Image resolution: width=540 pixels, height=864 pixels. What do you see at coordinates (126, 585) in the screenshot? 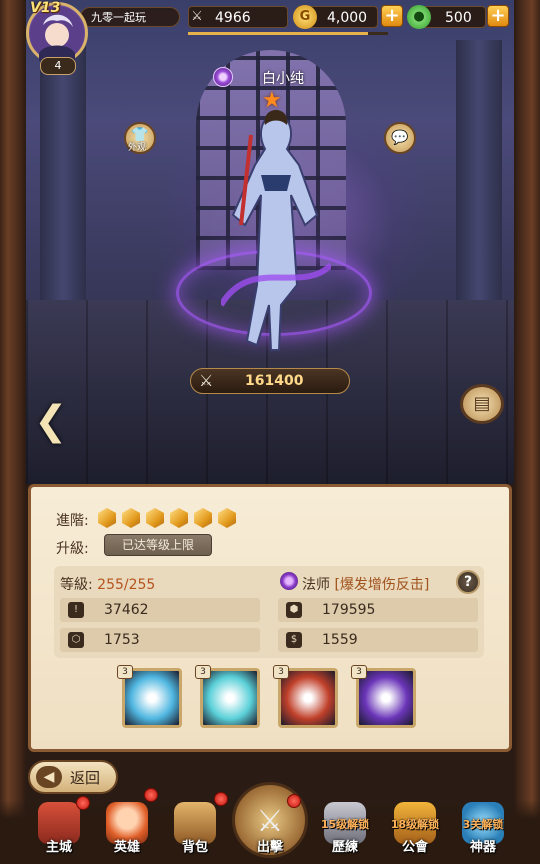
I see `level-value: 255/255` at bounding box center [126, 585].